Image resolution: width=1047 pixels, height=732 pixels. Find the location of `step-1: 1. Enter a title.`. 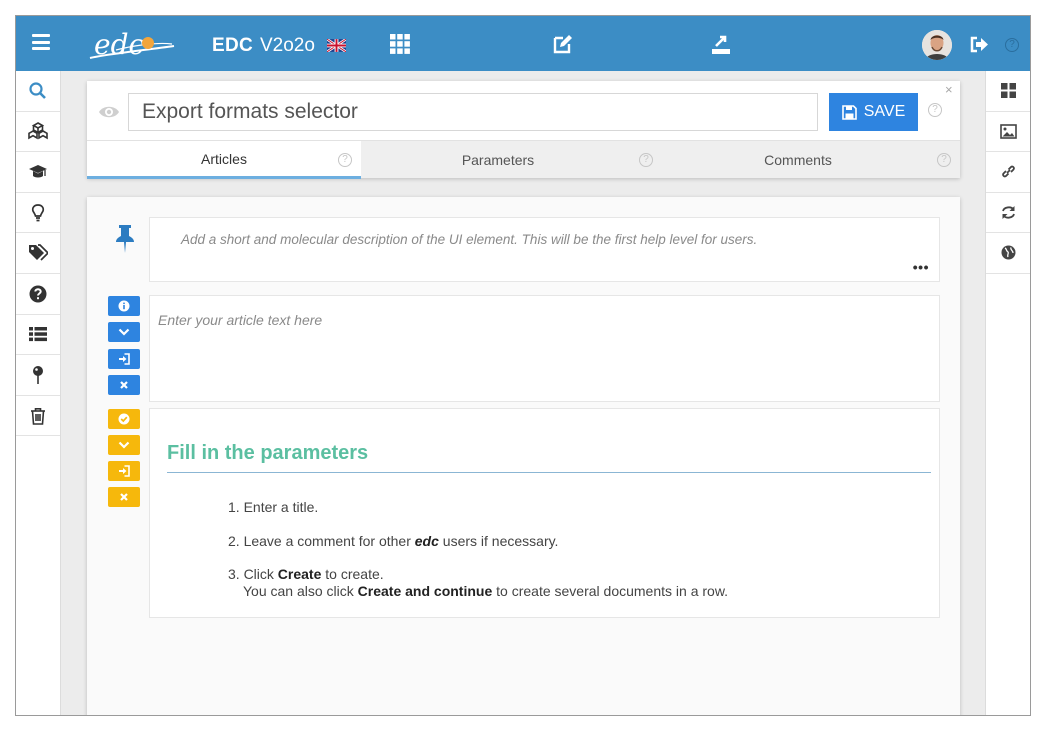

step-1: 1. Enter a title. is located at coordinates (273, 507).